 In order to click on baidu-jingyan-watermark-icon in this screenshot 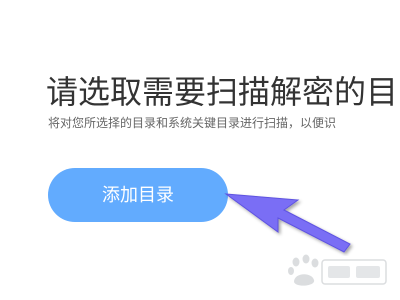, I will do `click(337, 270)`.